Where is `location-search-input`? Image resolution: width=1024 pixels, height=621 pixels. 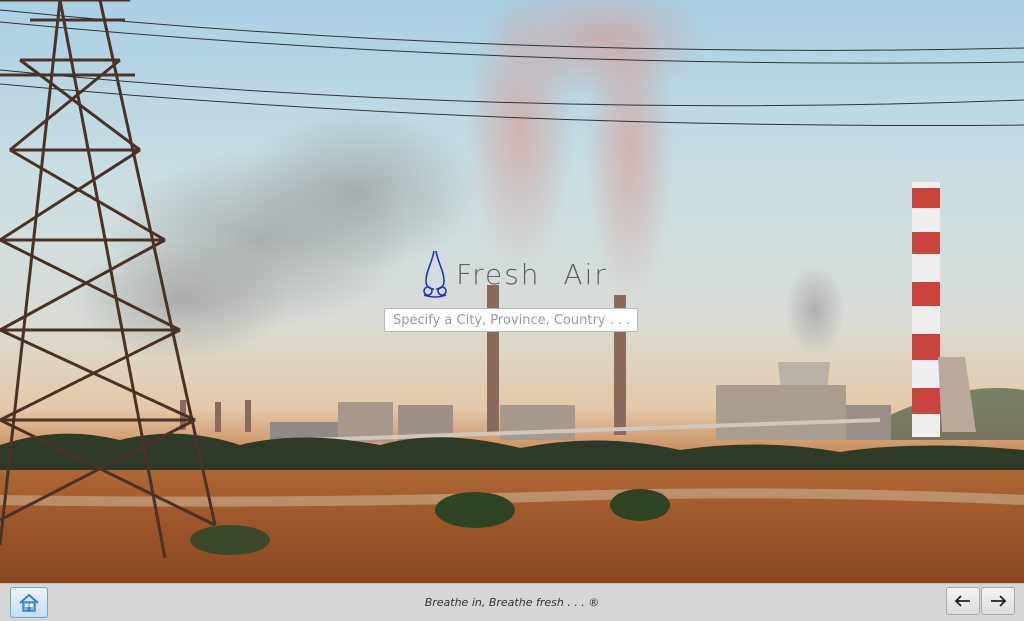
location-search-input is located at coordinates (511, 320).